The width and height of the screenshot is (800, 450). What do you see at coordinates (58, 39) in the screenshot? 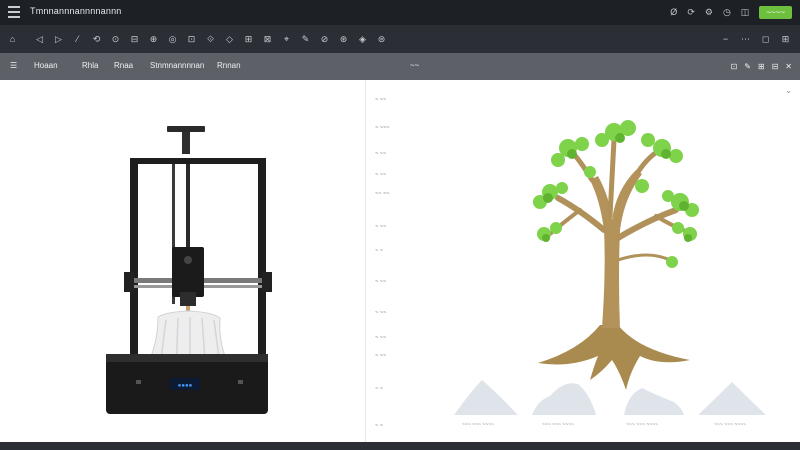
I see `forward-icon: ▷` at bounding box center [58, 39].